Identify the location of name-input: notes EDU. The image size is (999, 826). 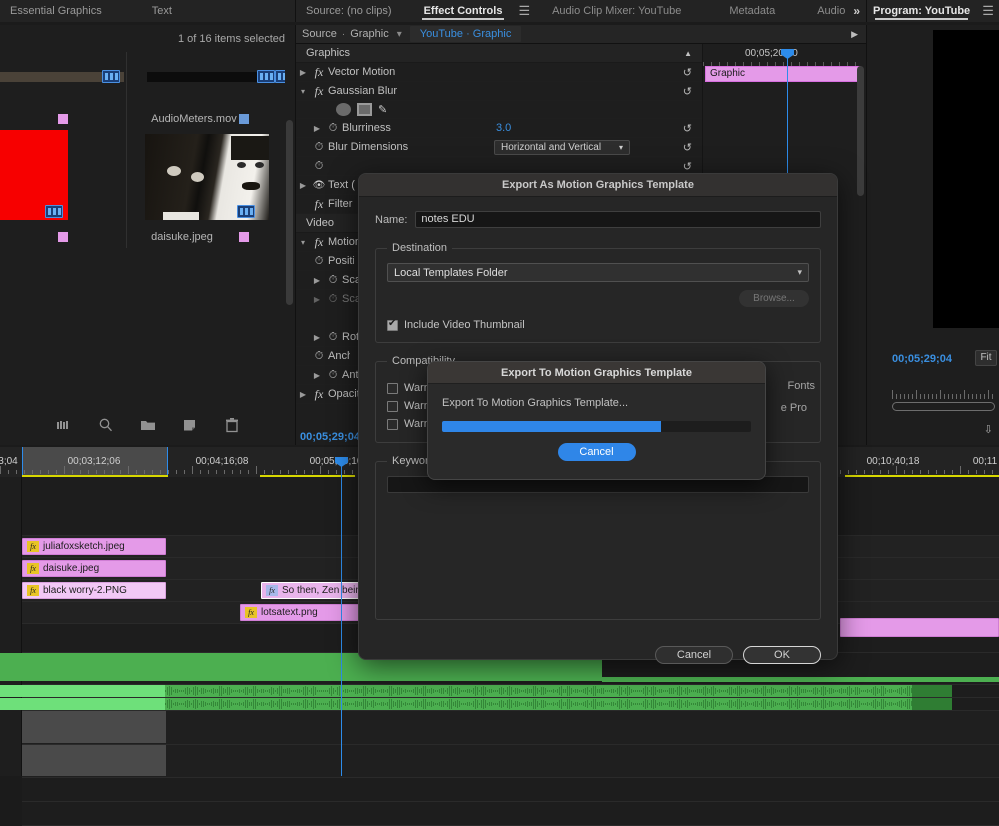
(618, 219).